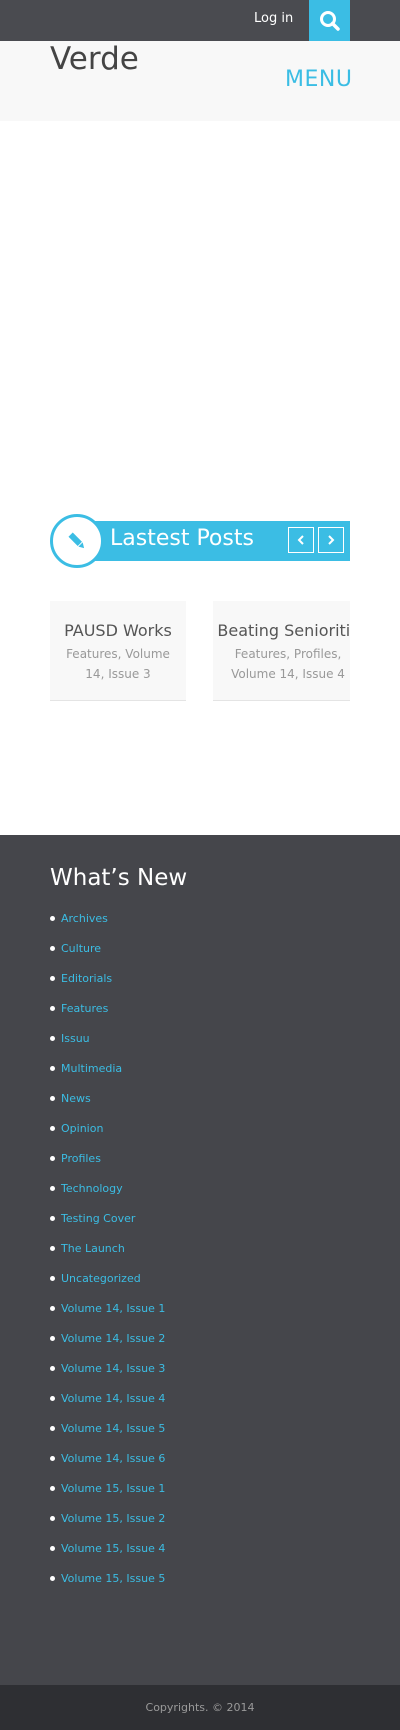  I want to click on whats-new-title: What’s New, so click(119, 878).